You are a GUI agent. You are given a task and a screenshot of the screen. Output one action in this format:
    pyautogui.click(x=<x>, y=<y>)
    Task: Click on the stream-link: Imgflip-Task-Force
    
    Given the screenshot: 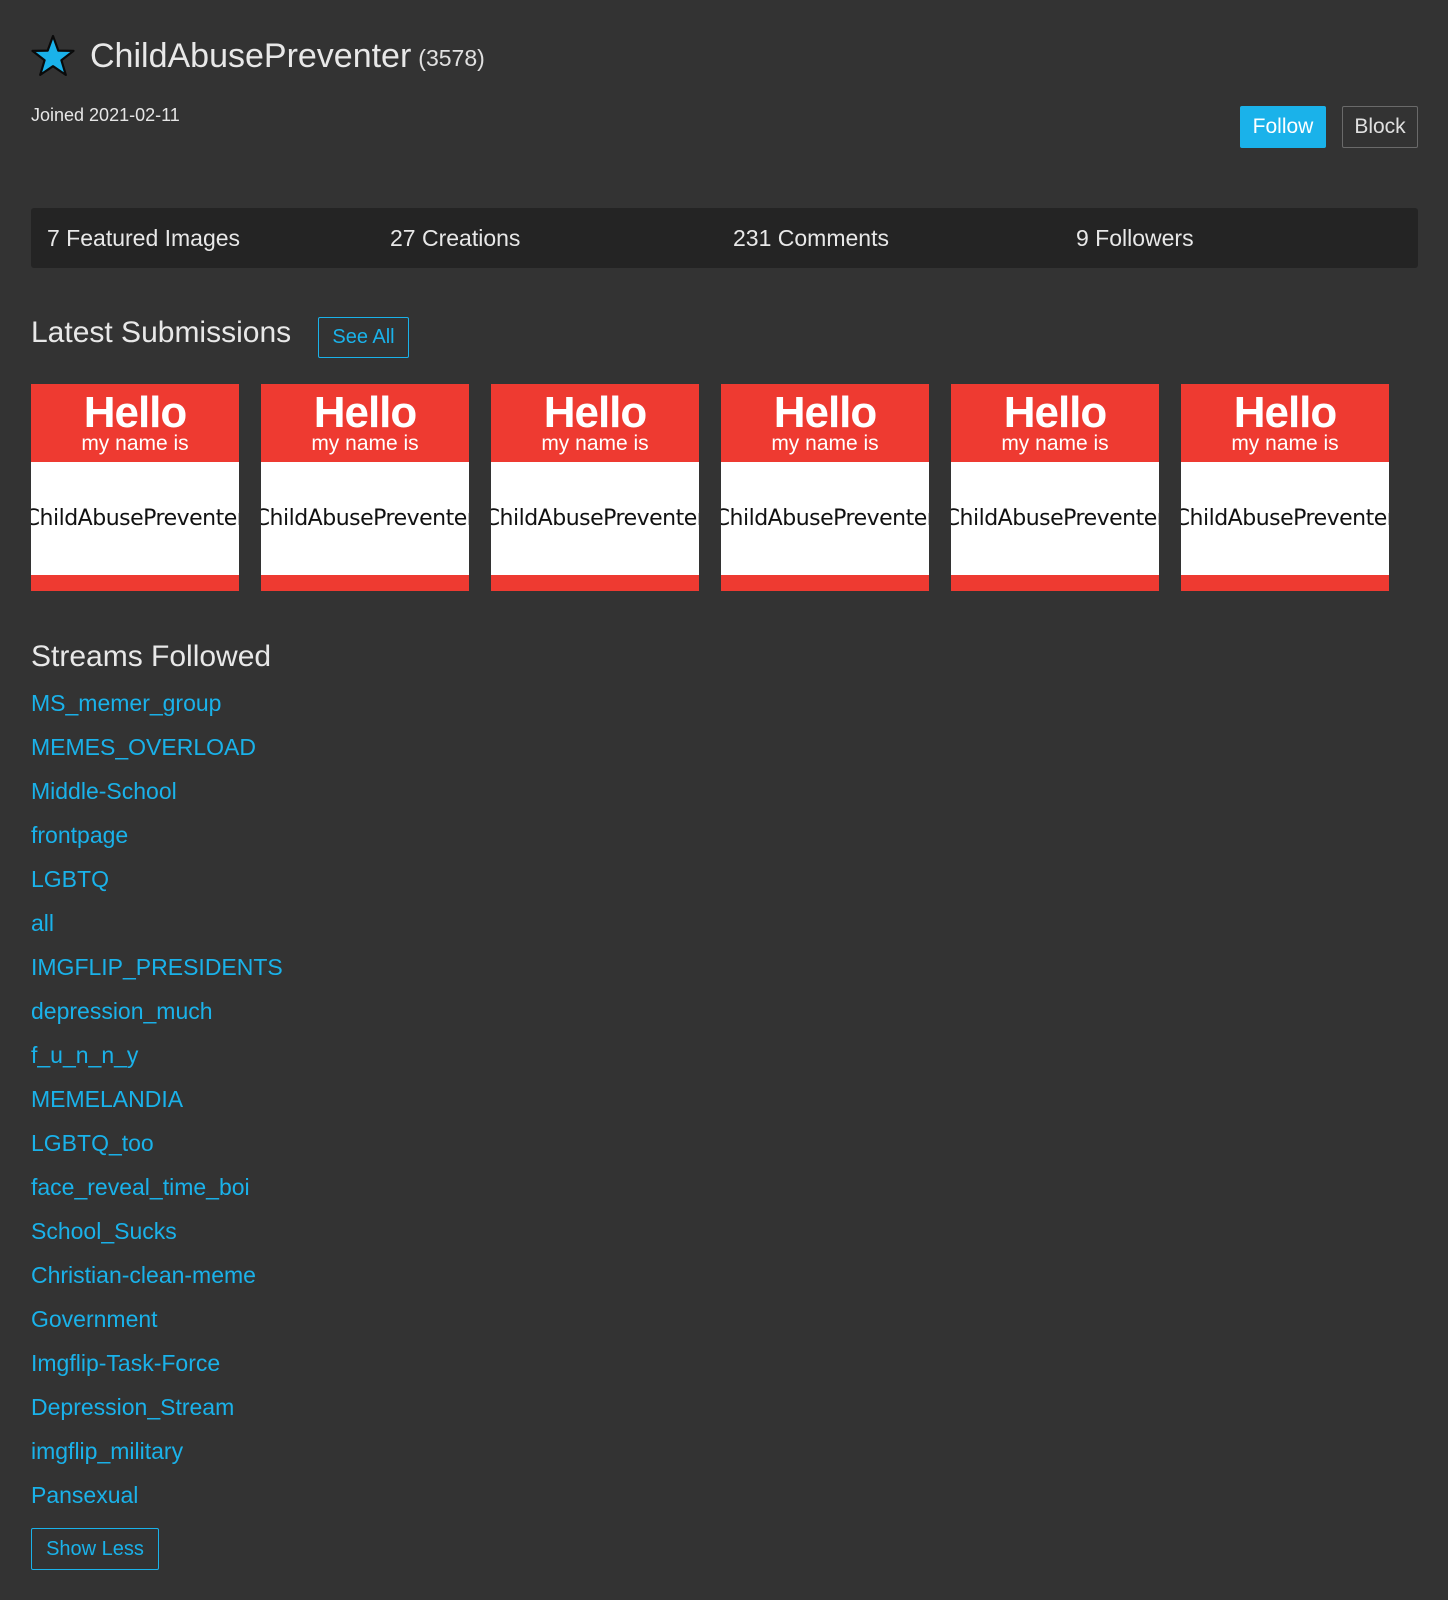 What is the action you would take?
    pyautogui.click(x=125, y=1363)
    